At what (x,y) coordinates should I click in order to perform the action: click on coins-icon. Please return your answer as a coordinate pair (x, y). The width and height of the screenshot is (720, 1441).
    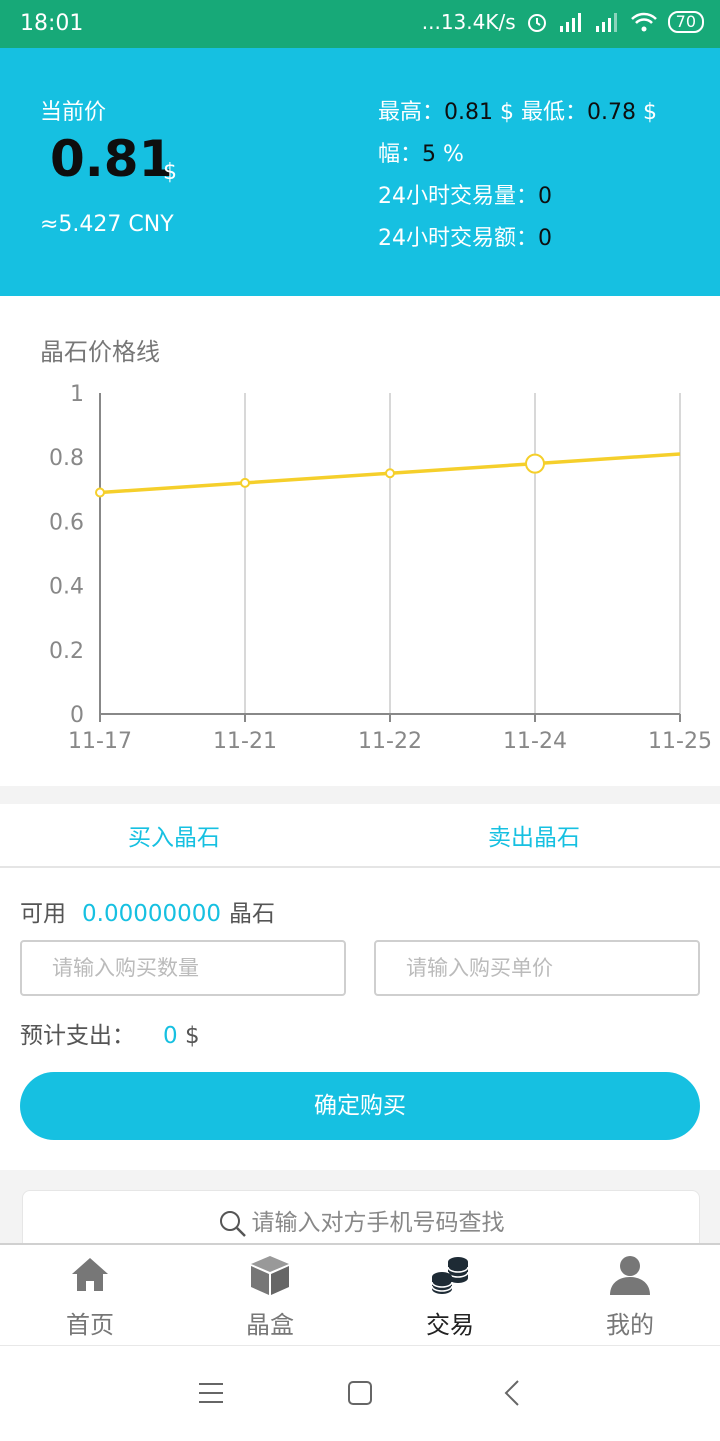
    Looking at the image, I should click on (450, 1275).